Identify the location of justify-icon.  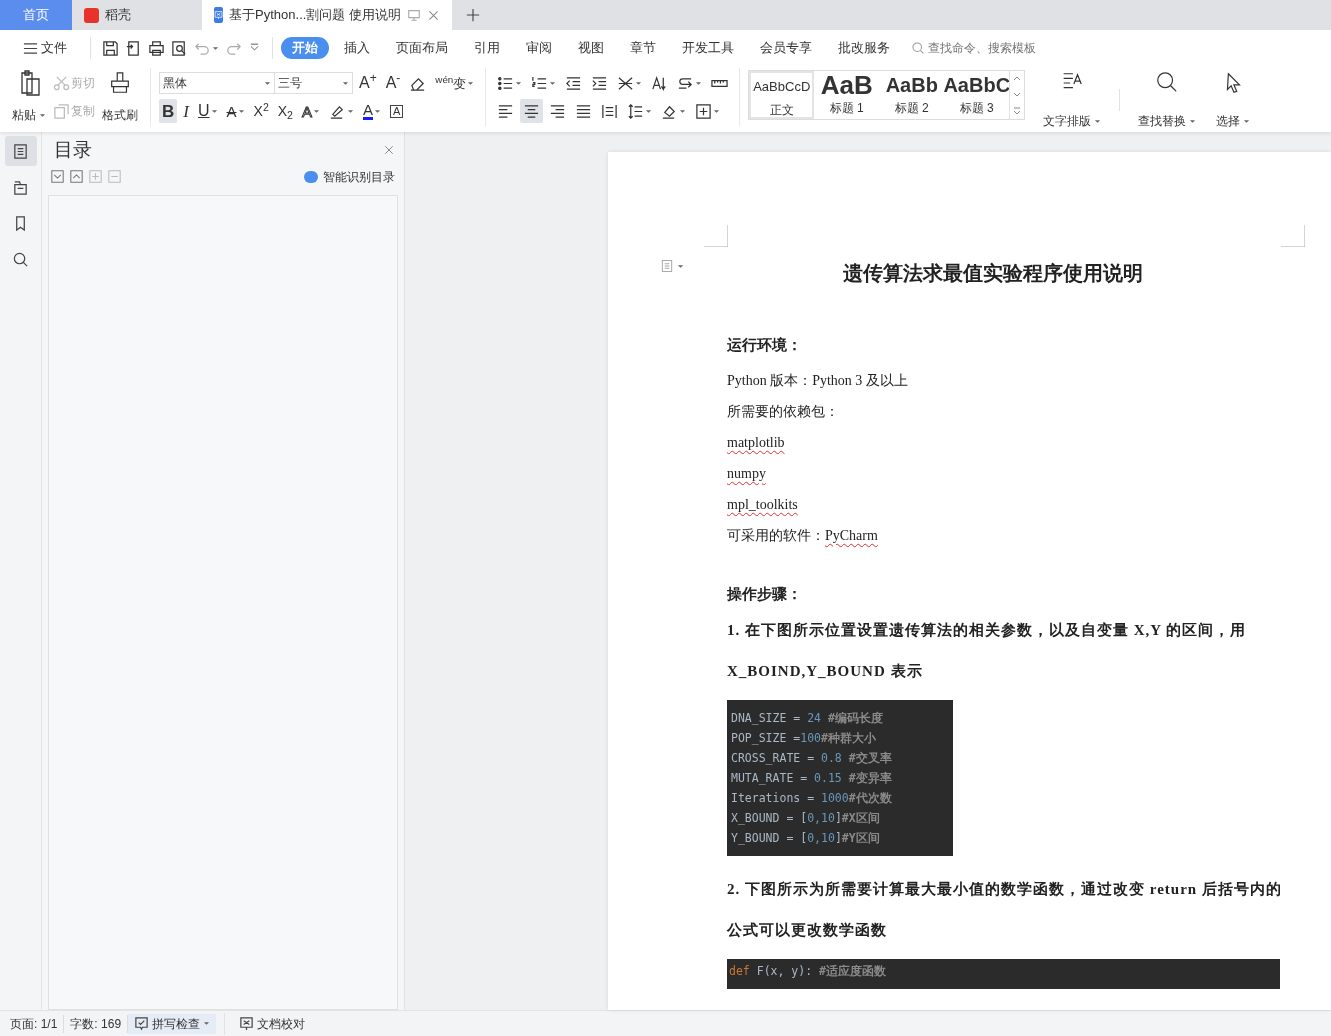
(584, 111).